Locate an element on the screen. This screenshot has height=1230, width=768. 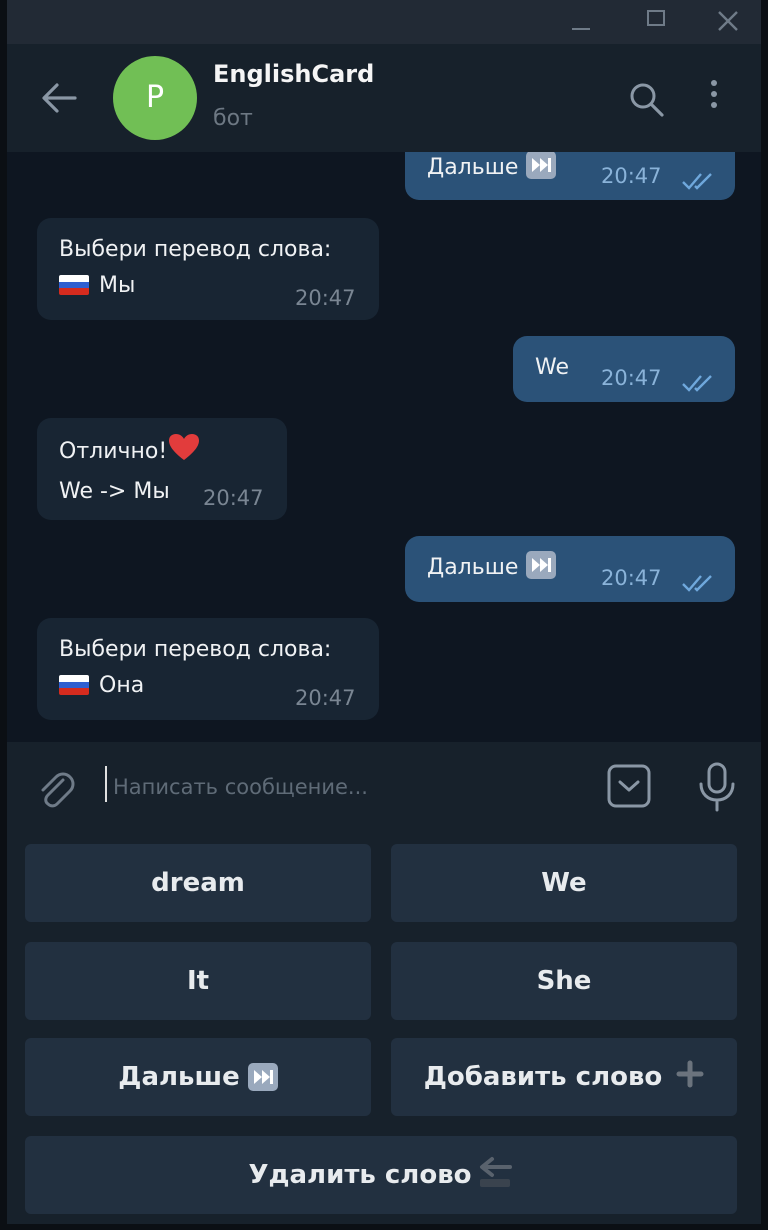
reply-button-next: Дальше is located at coordinates (198, 1077).